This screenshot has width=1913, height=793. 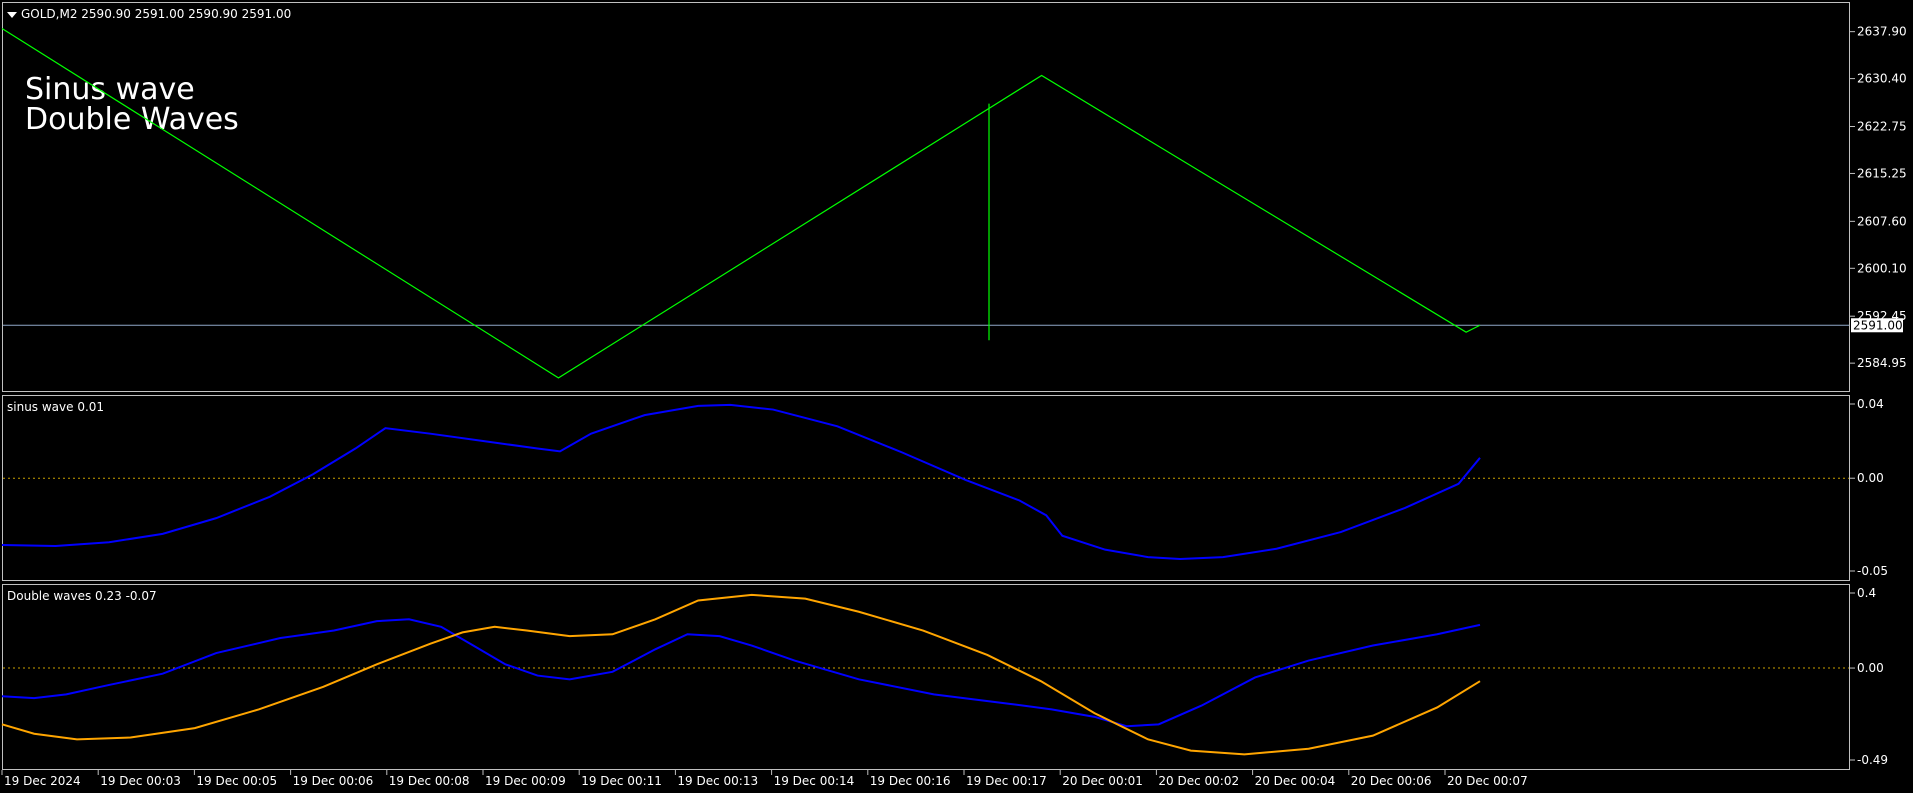 I want to click on time-axis-label: 20 Dec 00:01, so click(x=1102, y=781).